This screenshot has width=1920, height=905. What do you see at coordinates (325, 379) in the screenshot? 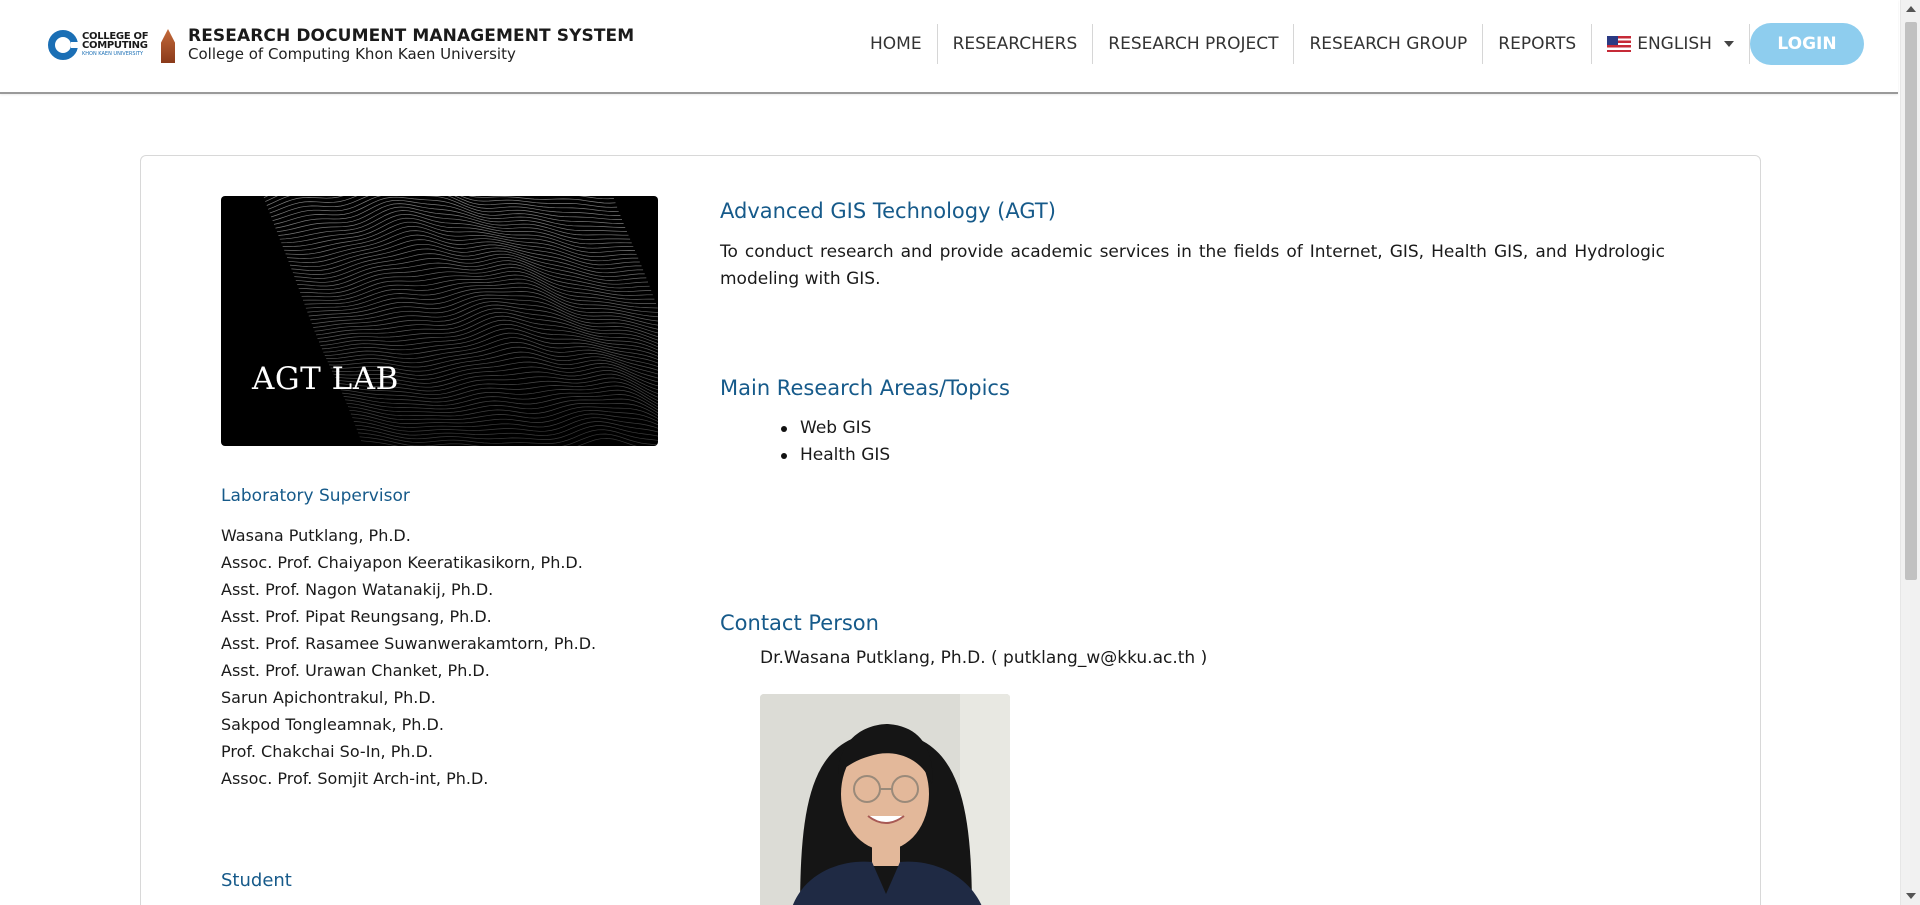
I see `lab-banner-caption: AGT LAB` at bounding box center [325, 379].